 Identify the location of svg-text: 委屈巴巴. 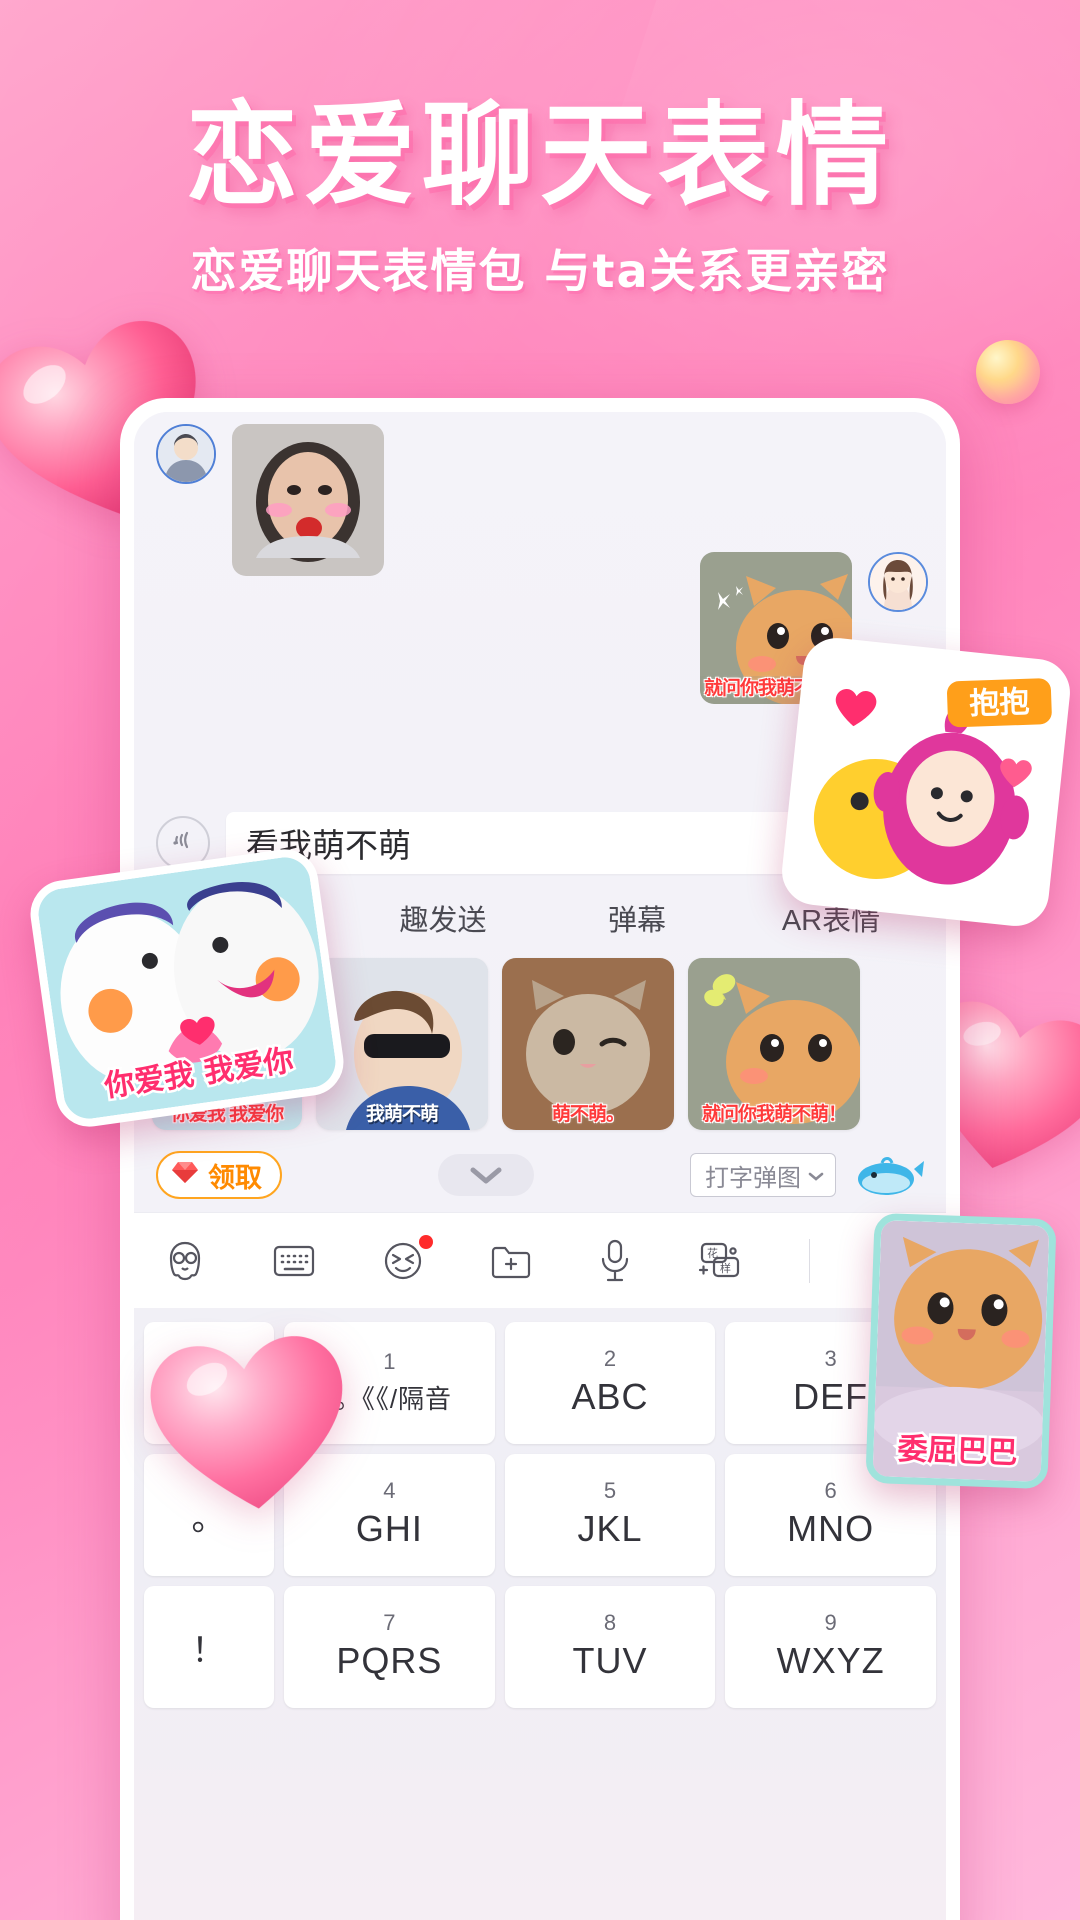
(957, 1451).